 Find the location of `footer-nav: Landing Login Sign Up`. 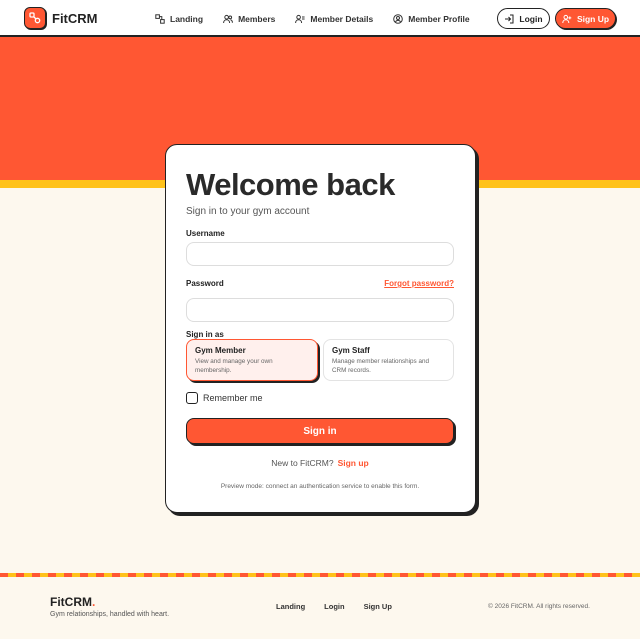

footer-nav: Landing Login Sign Up is located at coordinates (334, 606).